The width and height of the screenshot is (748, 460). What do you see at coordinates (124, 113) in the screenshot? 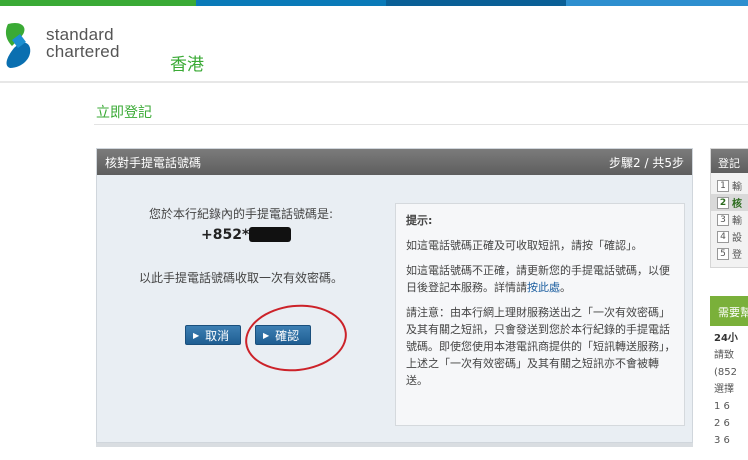
I see `page-title: 立即登記` at bounding box center [124, 113].